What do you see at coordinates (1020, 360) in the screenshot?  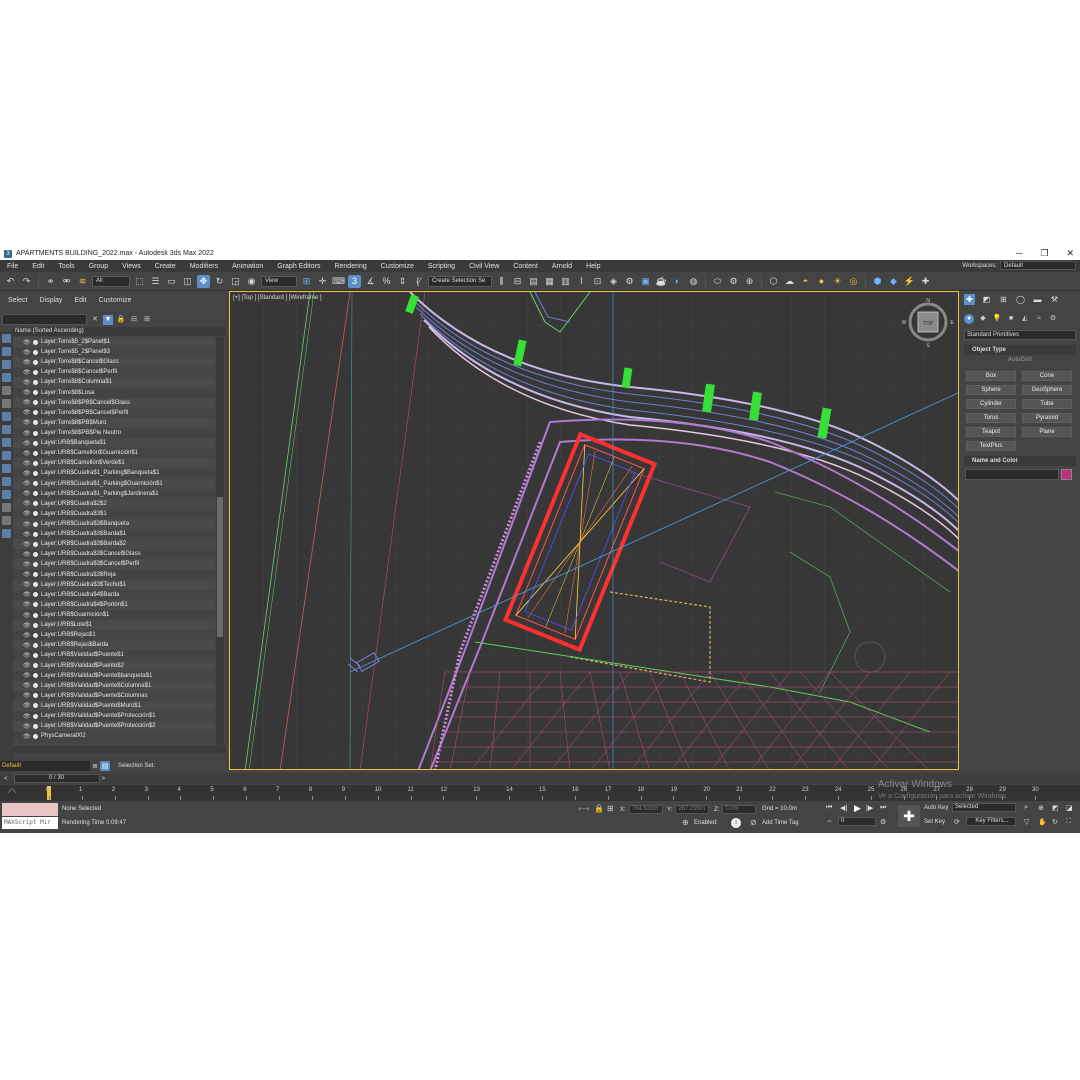 I see `autogrid-checkbox: AutoGrid` at bounding box center [1020, 360].